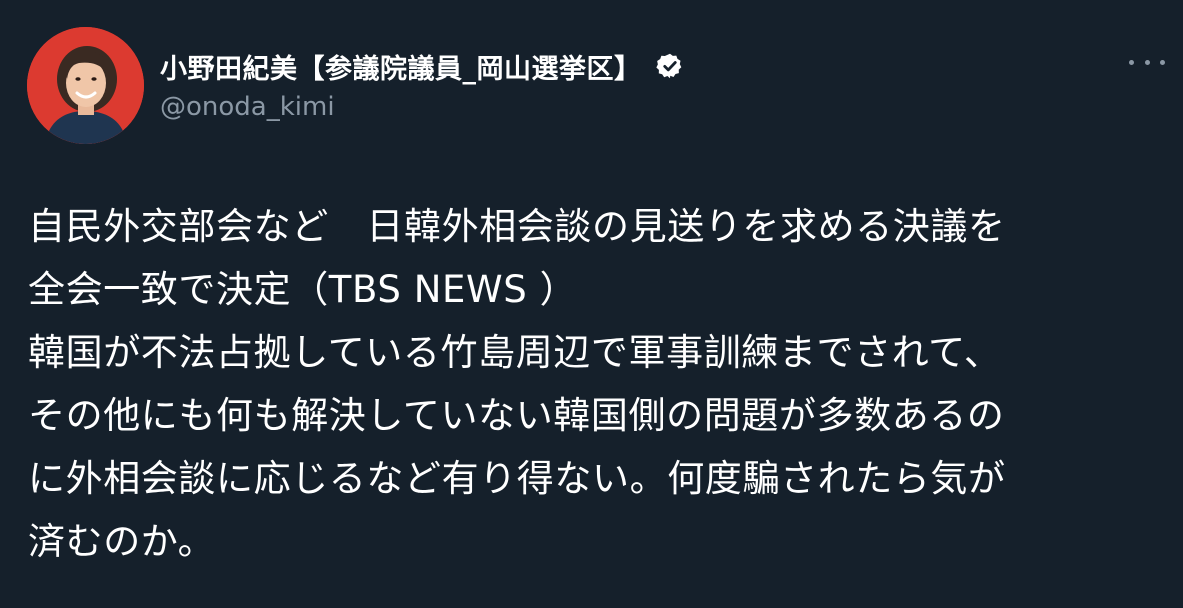 The image size is (1183, 608). What do you see at coordinates (641, 107) in the screenshot?
I see `author-handle: @onoda_kimi` at bounding box center [641, 107].